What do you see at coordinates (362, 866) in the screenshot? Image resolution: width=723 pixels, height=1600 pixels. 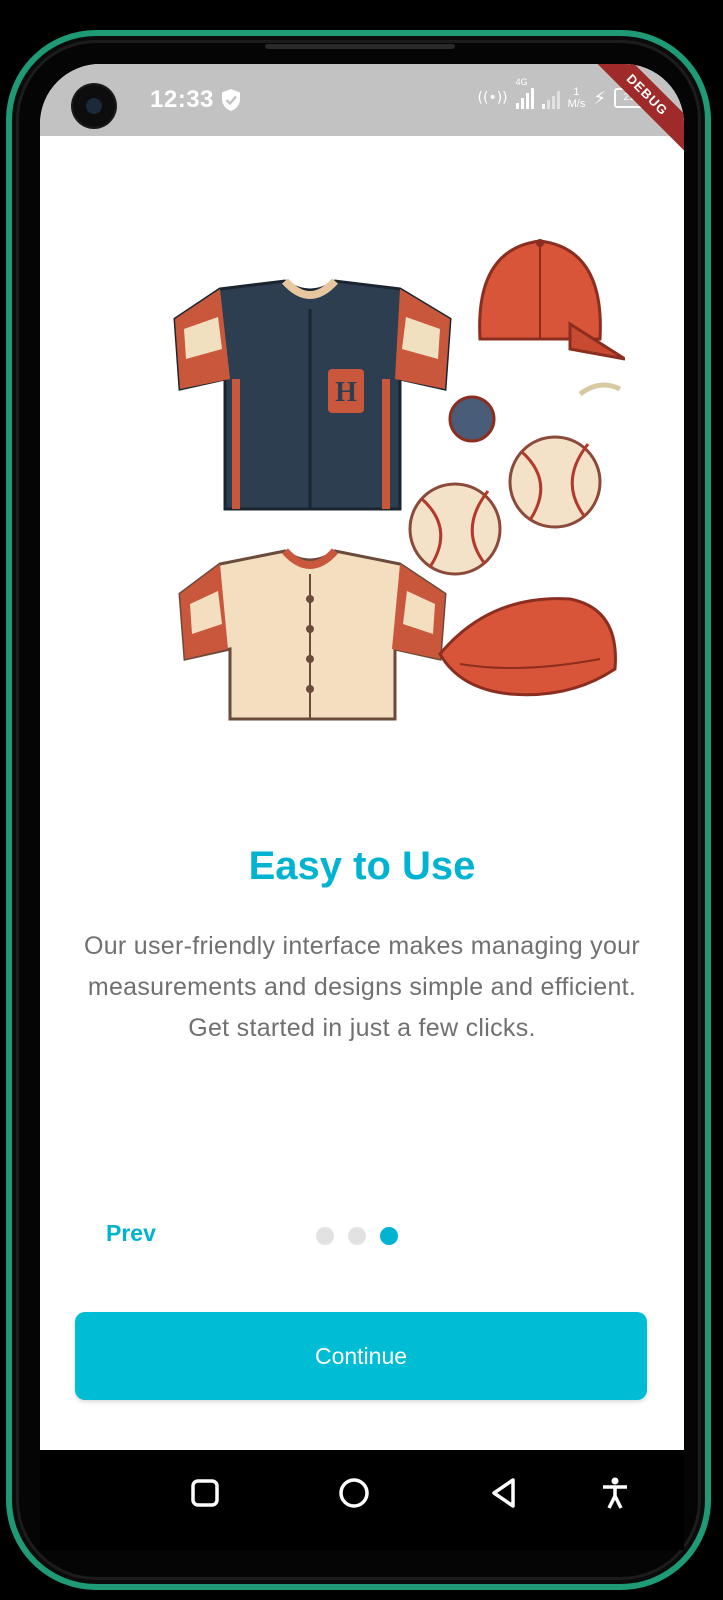 I see `onboarding-title: Easy to Use` at bounding box center [362, 866].